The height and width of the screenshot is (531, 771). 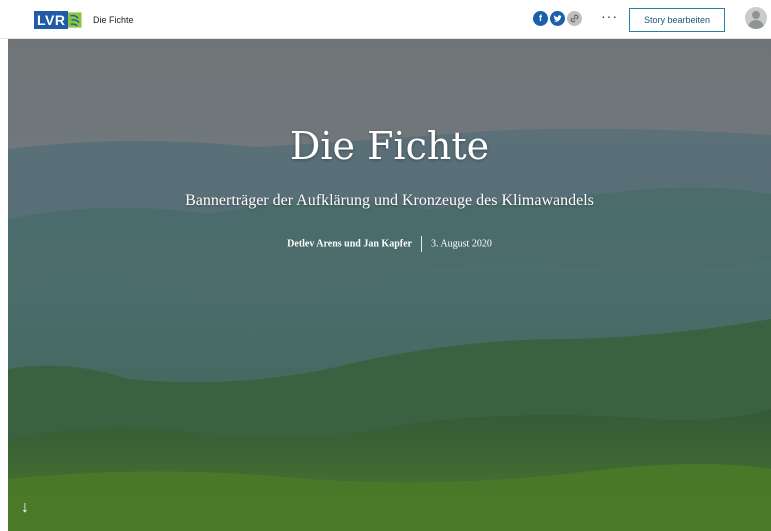 I want to click on top-bar: LVR Die Fichte f ··· Story bearbeiten, so click(x=385, y=19).